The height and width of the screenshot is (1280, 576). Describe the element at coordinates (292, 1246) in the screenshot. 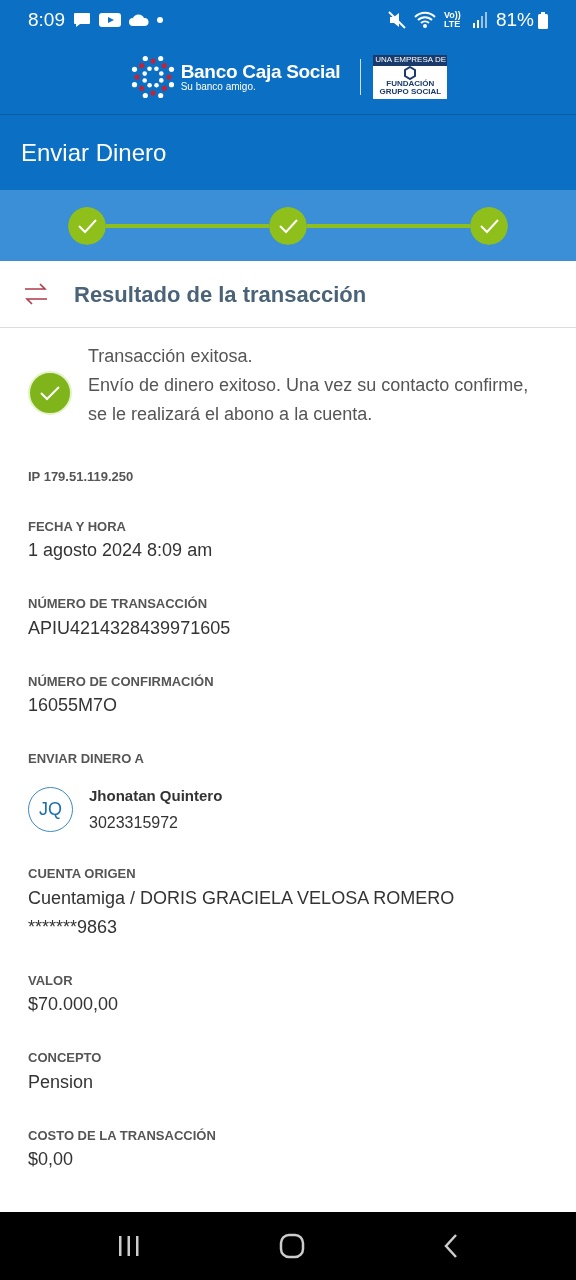

I see `home-icon` at that location.